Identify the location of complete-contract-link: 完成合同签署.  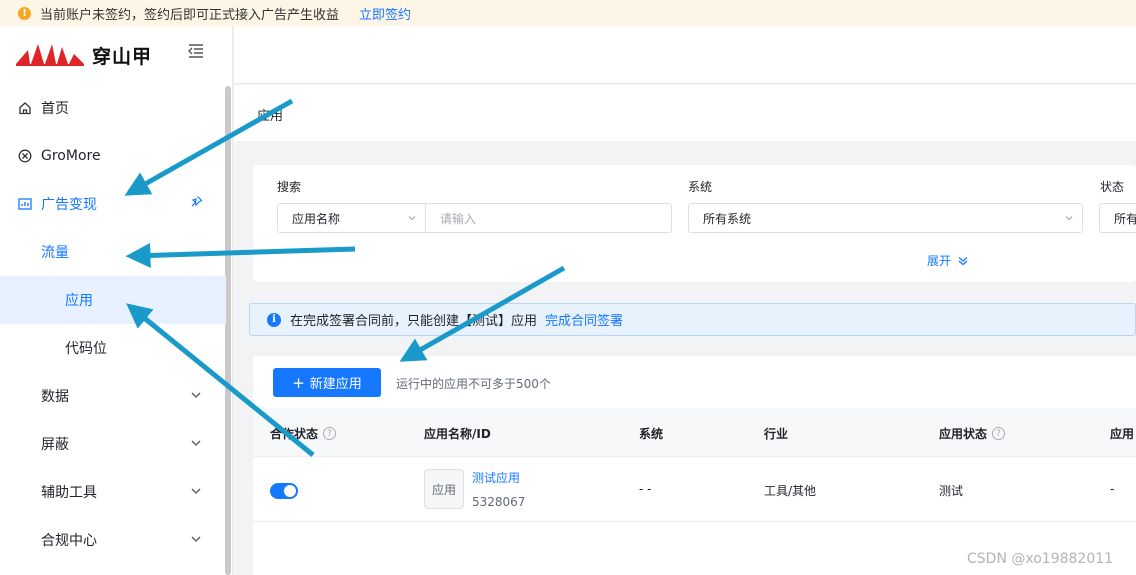
(584, 319).